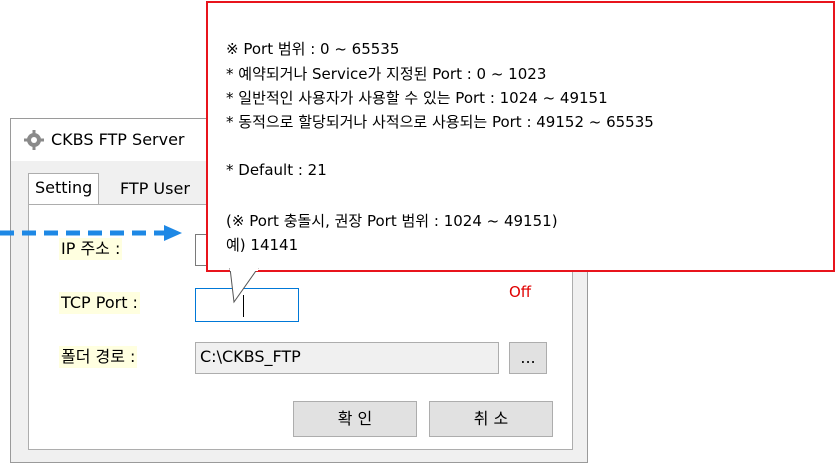 The width and height of the screenshot is (835, 463). I want to click on tooltip-tail, so click(244, 286).